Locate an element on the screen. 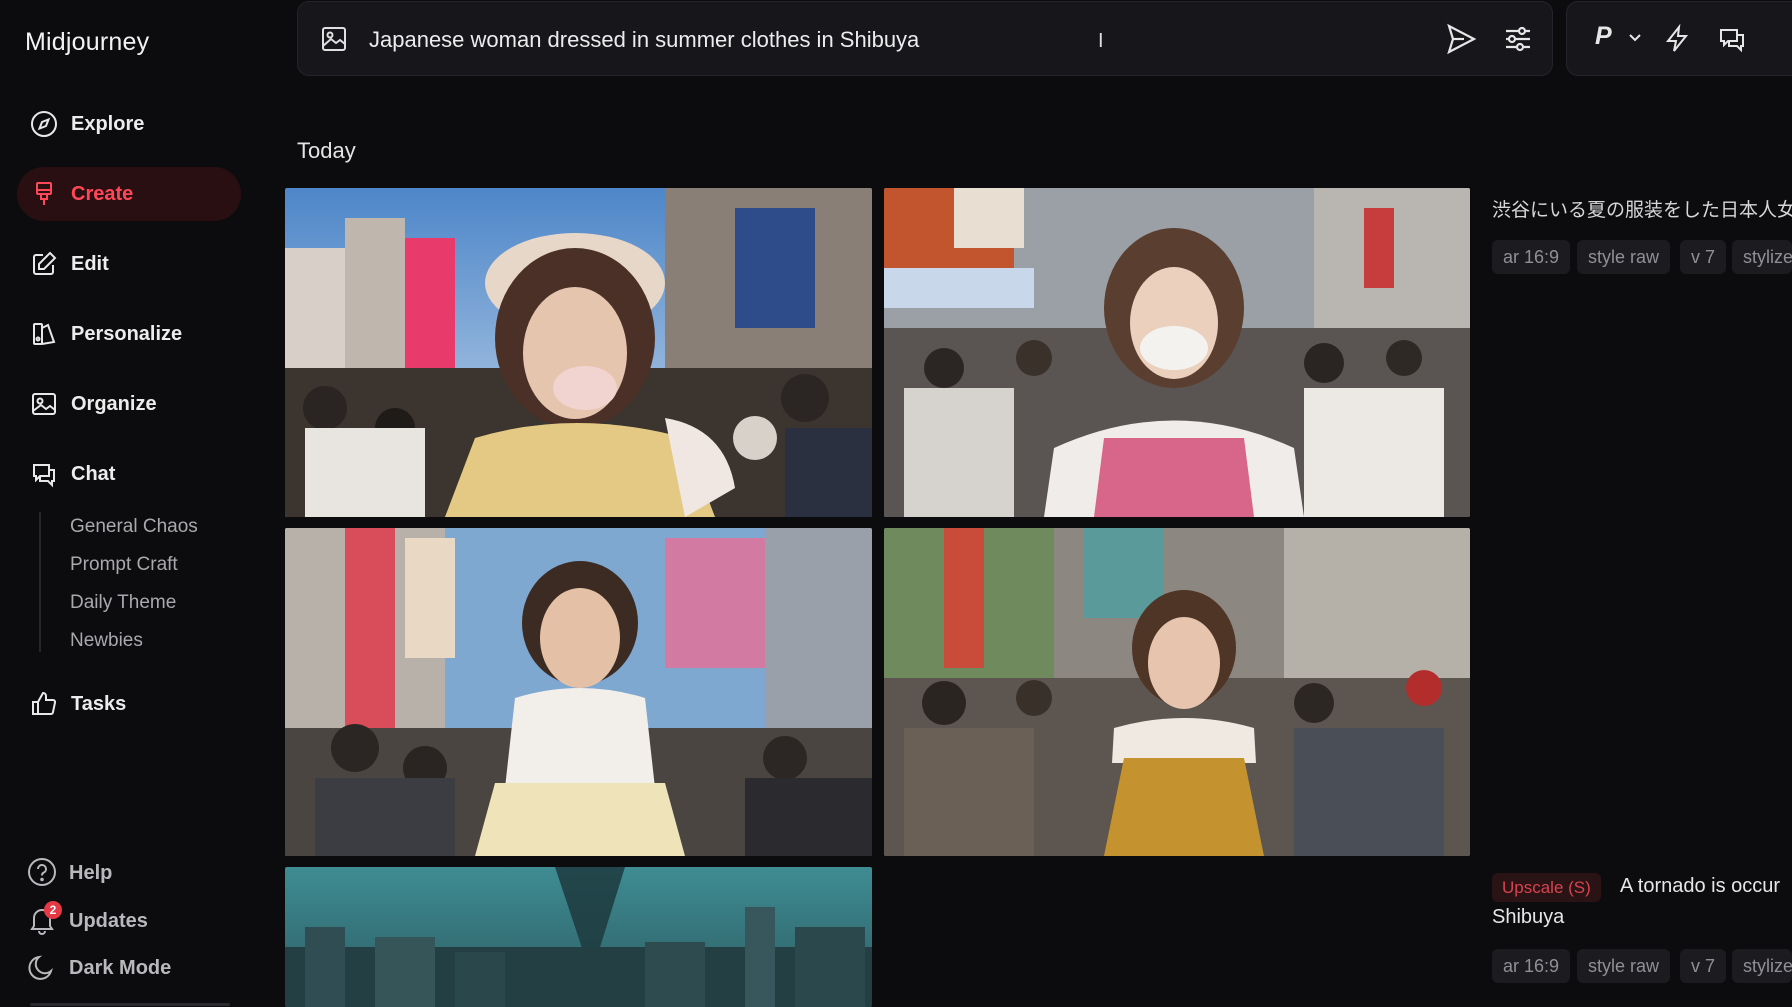 The height and width of the screenshot is (1007, 1792). profile-button: P is located at coordinates (1603, 36).